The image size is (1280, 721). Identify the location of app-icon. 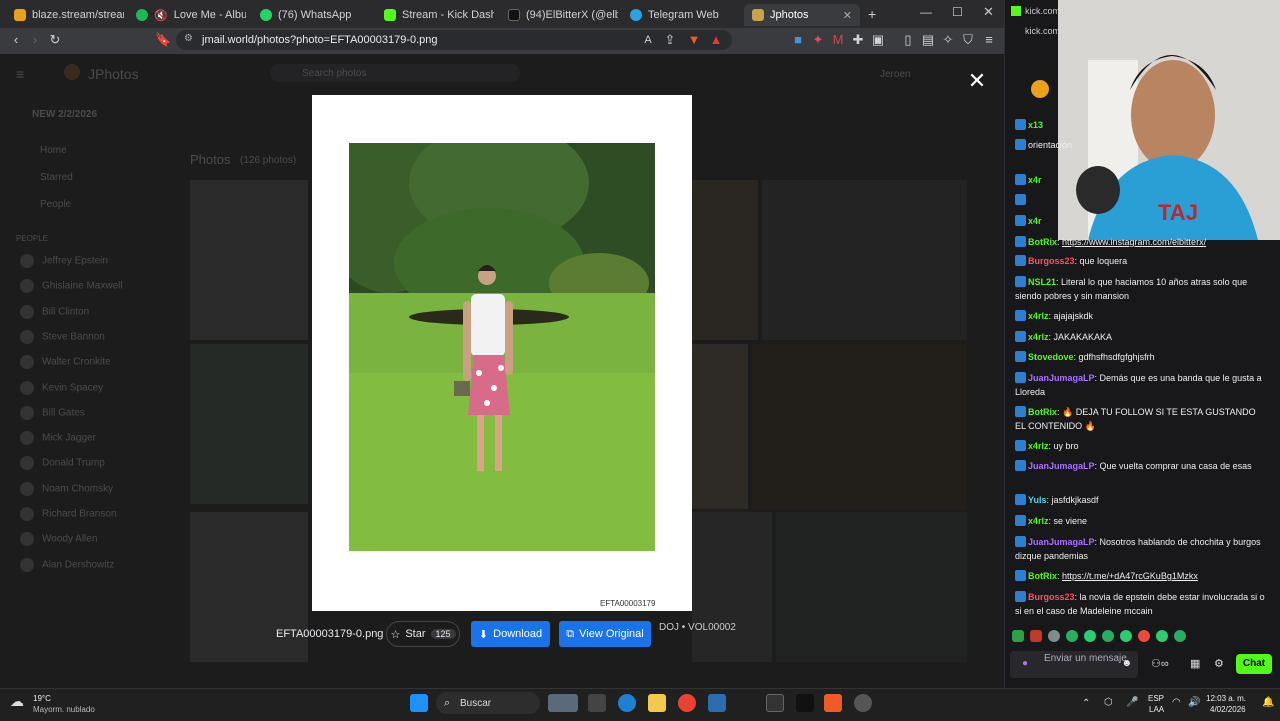
(863, 703).